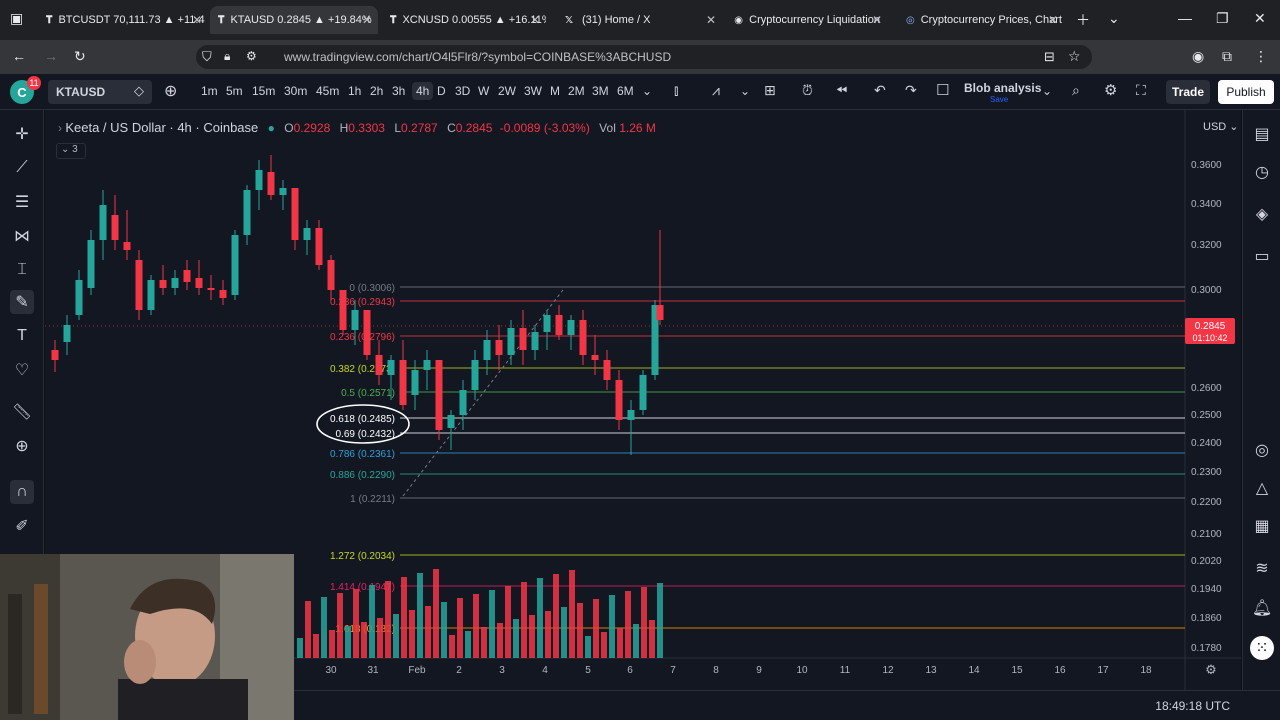  Describe the element at coordinates (1188, 92) in the screenshot. I see `trade-button: Trade` at that location.